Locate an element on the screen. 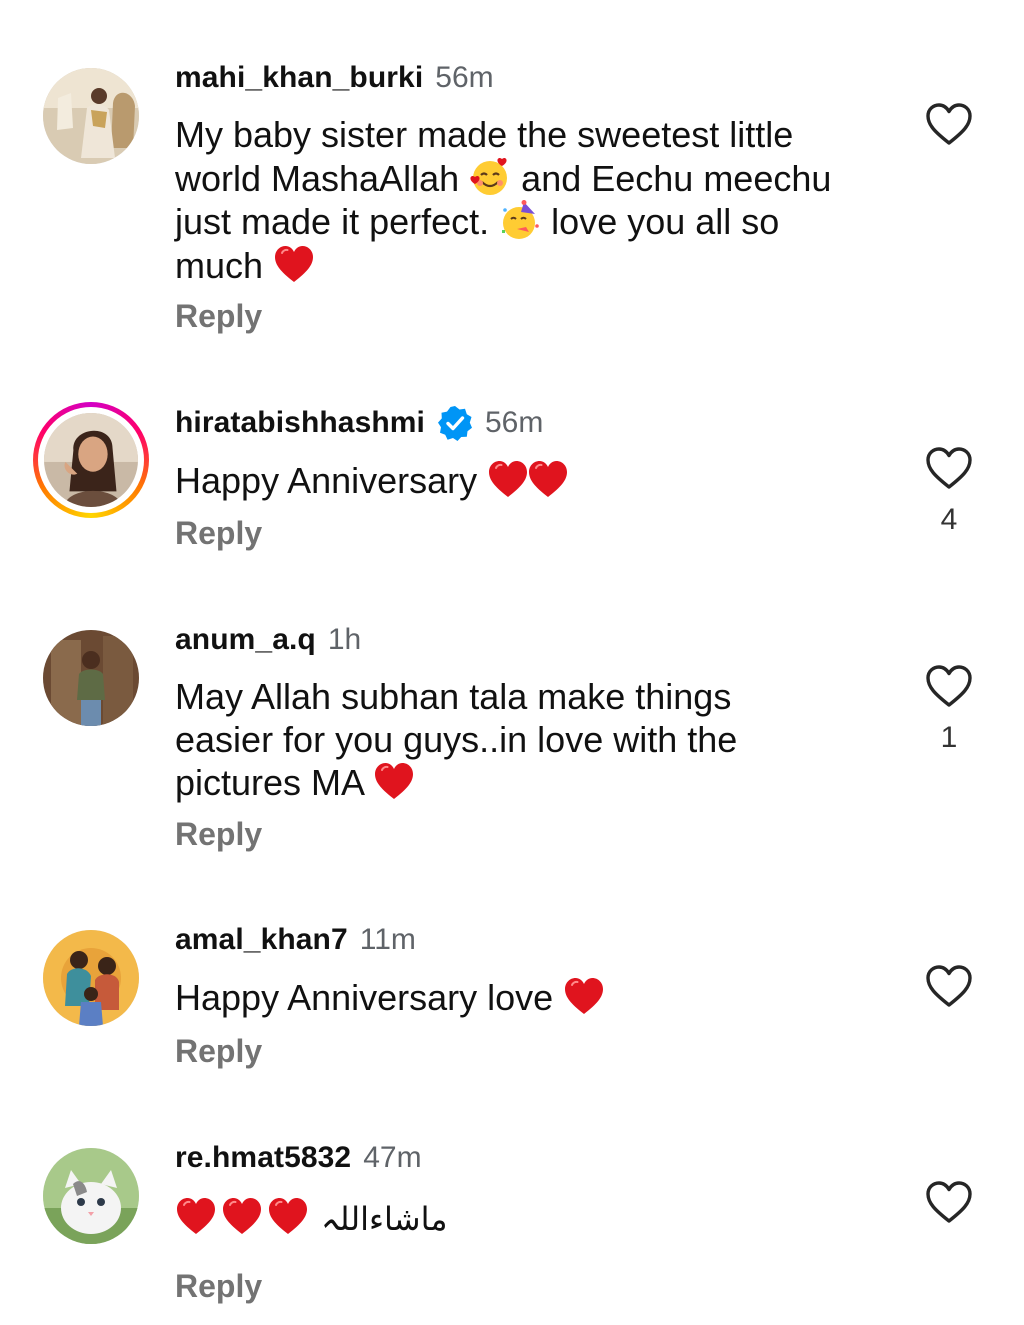 This screenshot has width=1024, height=1325. username: amal_khan7 is located at coordinates (261, 940).